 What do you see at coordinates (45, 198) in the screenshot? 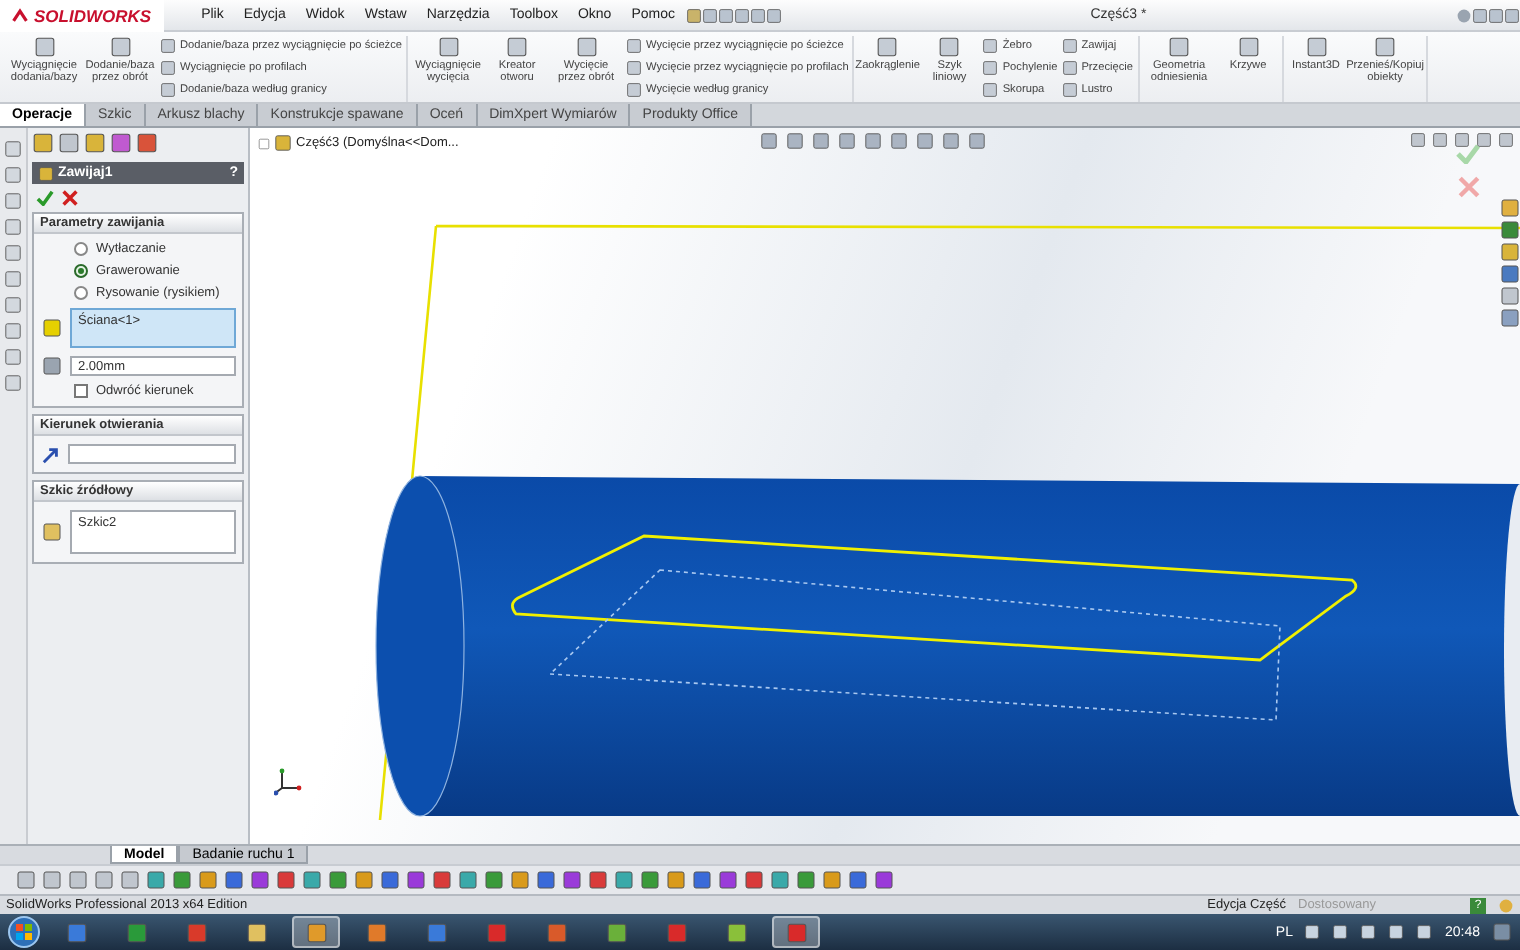
I see `ok-check-icon` at bounding box center [45, 198].